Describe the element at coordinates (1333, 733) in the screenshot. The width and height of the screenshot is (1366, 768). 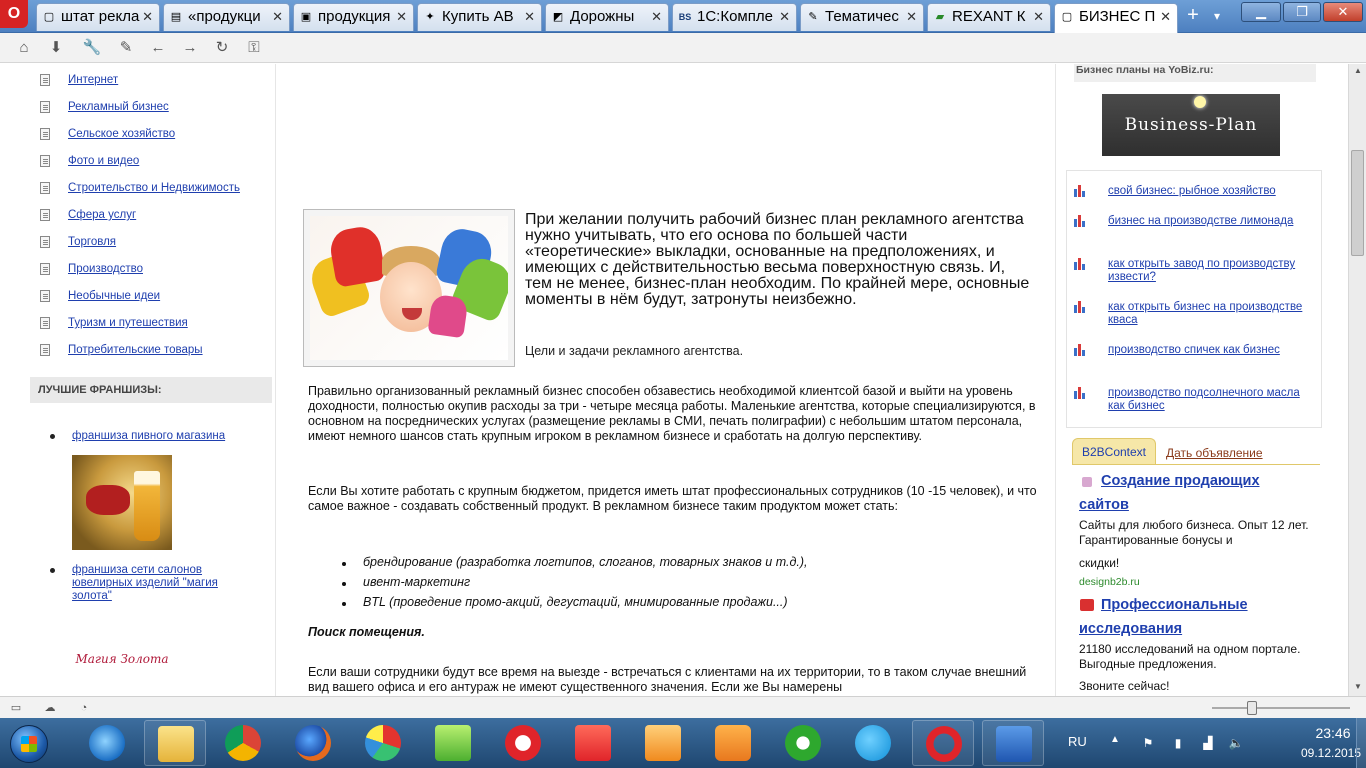
I see `clock-time: 23:46` at that location.